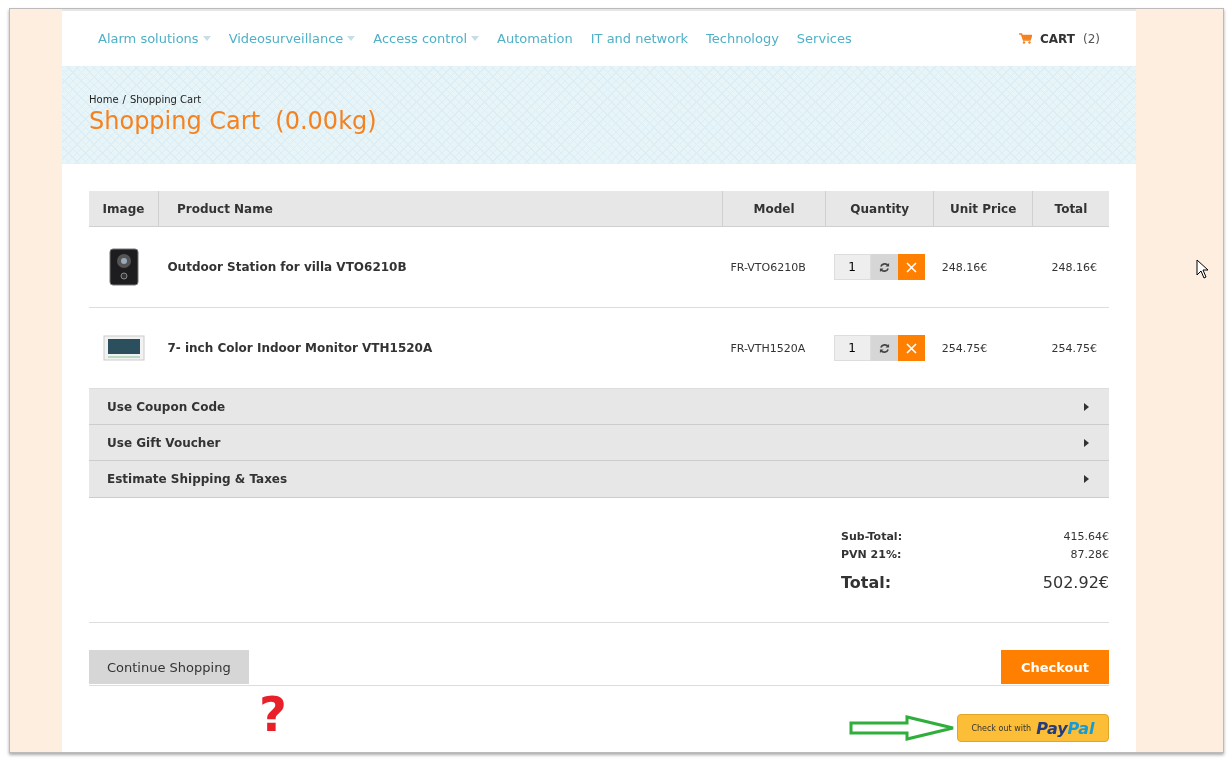 This screenshot has height=759, width=1231. I want to click on total-label: Total:, so click(866, 583).